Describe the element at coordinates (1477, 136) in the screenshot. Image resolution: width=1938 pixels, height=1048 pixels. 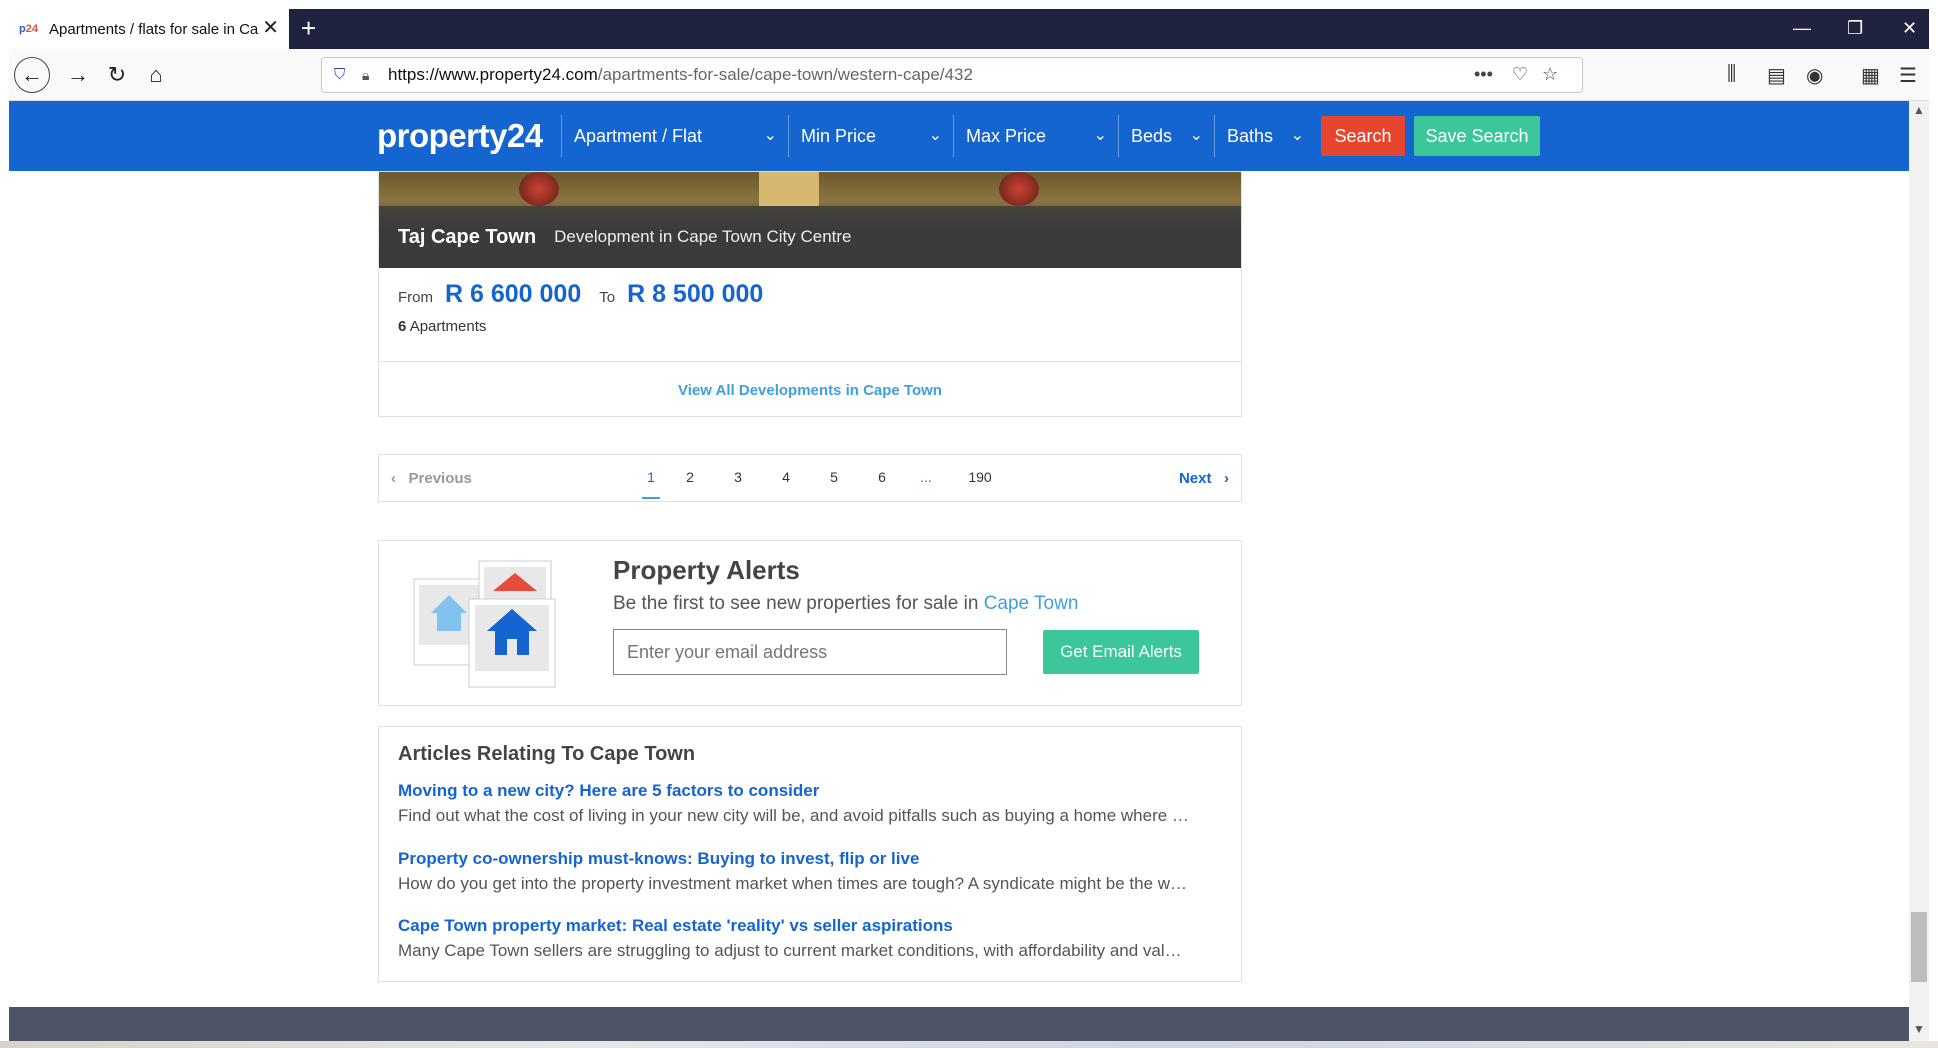
I see `save-search-button: Save Search` at that location.